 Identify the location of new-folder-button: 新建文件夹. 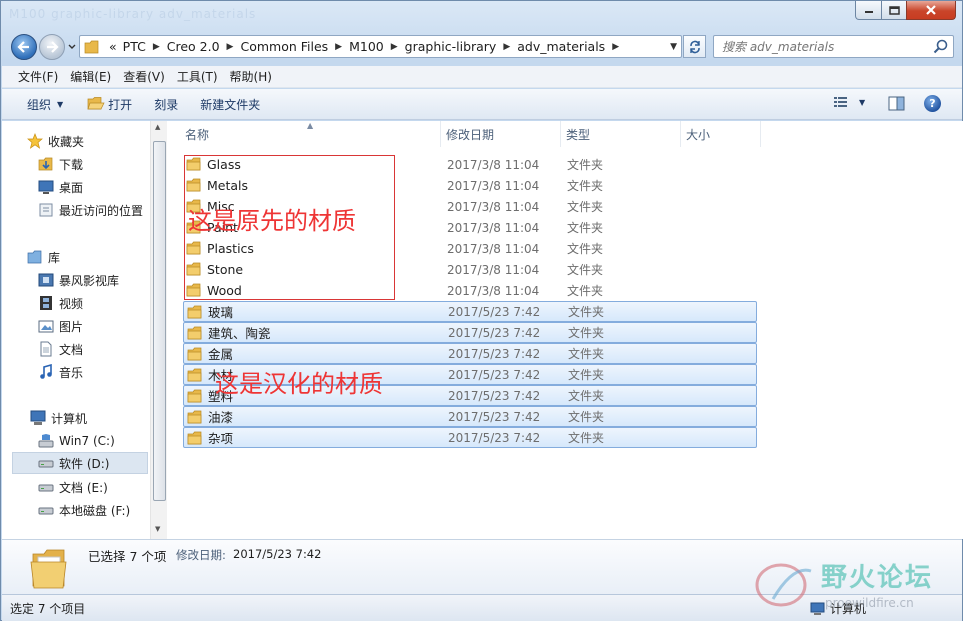
(230, 104).